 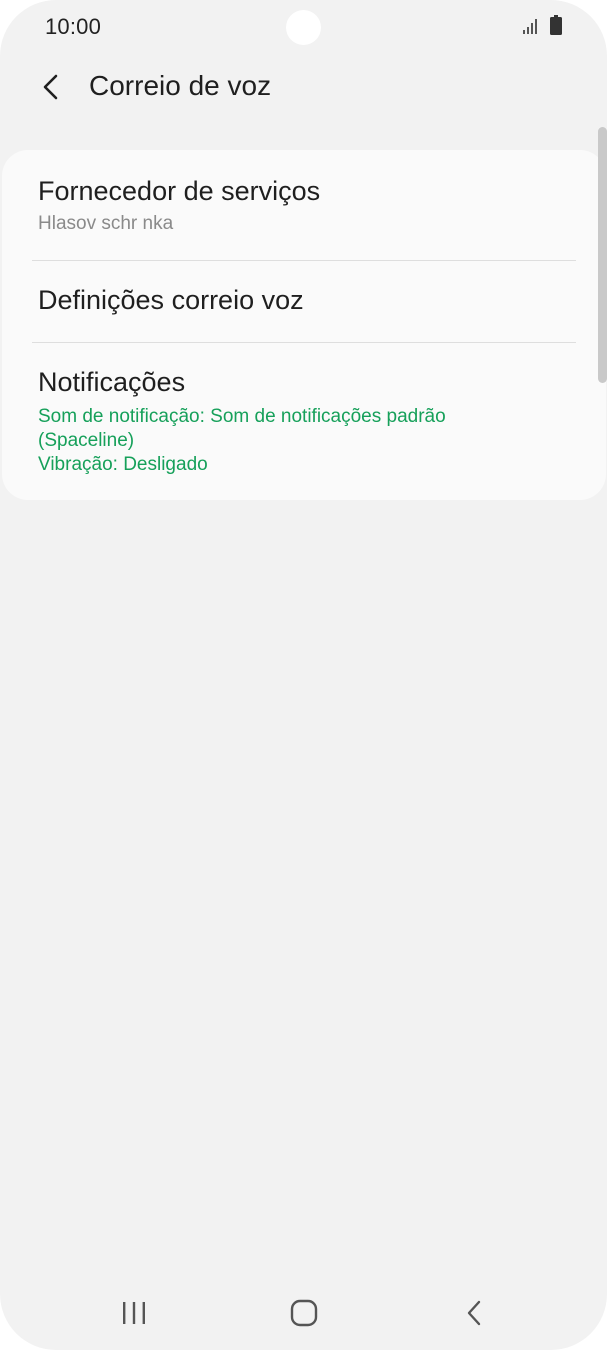 What do you see at coordinates (556, 25) in the screenshot?
I see `battery-icon` at bounding box center [556, 25].